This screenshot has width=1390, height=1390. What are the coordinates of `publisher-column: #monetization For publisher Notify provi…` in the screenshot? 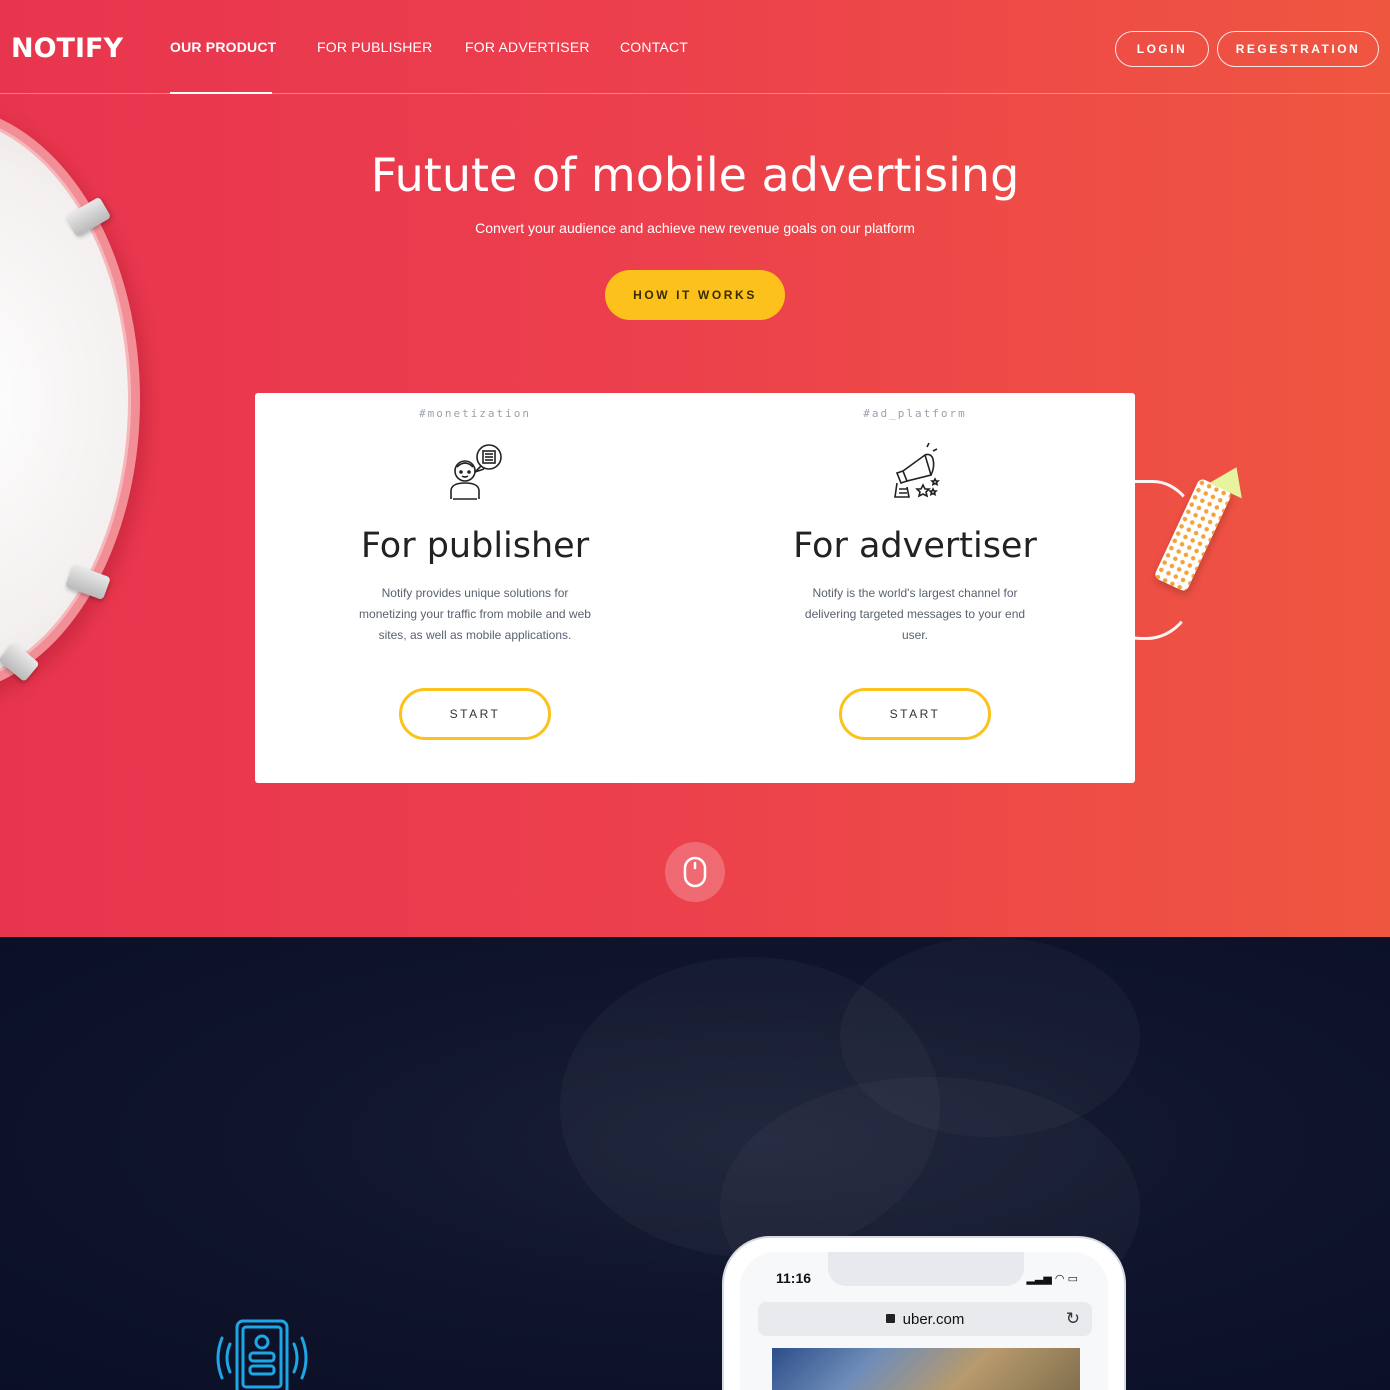 It's located at (475, 588).